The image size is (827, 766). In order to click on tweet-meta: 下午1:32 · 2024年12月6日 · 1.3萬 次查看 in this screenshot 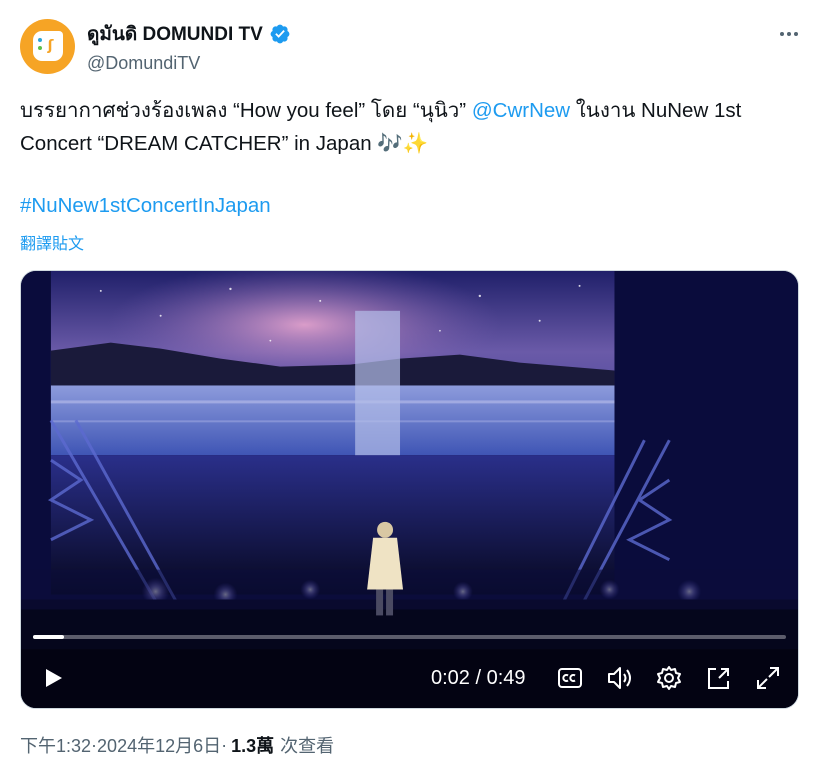, I will do `click(177, 745)`.